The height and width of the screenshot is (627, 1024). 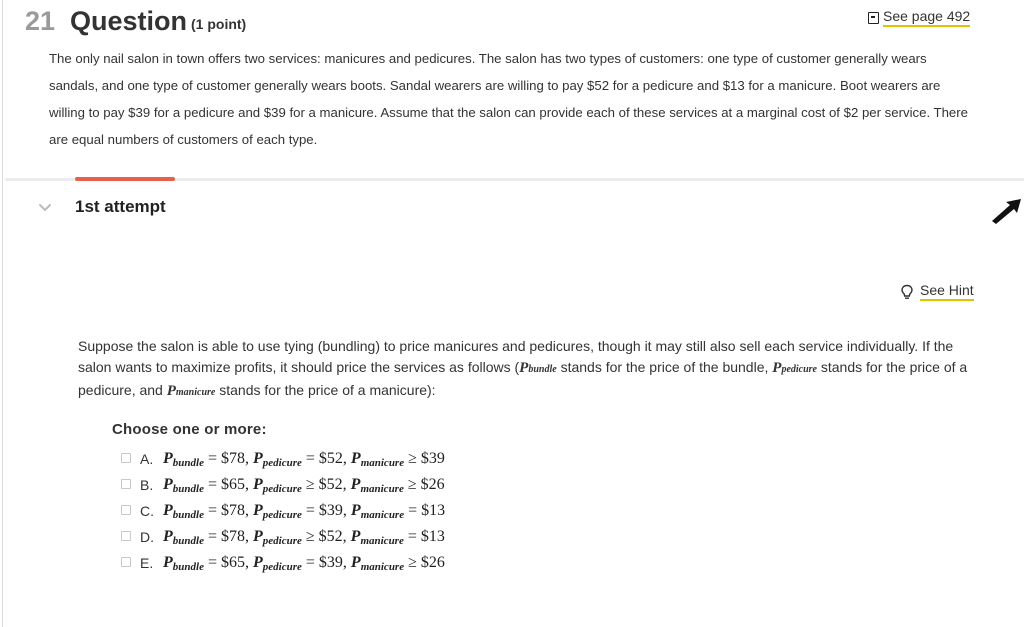 I want to click on prompt-text-2: stands for the price of the bundle,, so click(x=664, y=367).